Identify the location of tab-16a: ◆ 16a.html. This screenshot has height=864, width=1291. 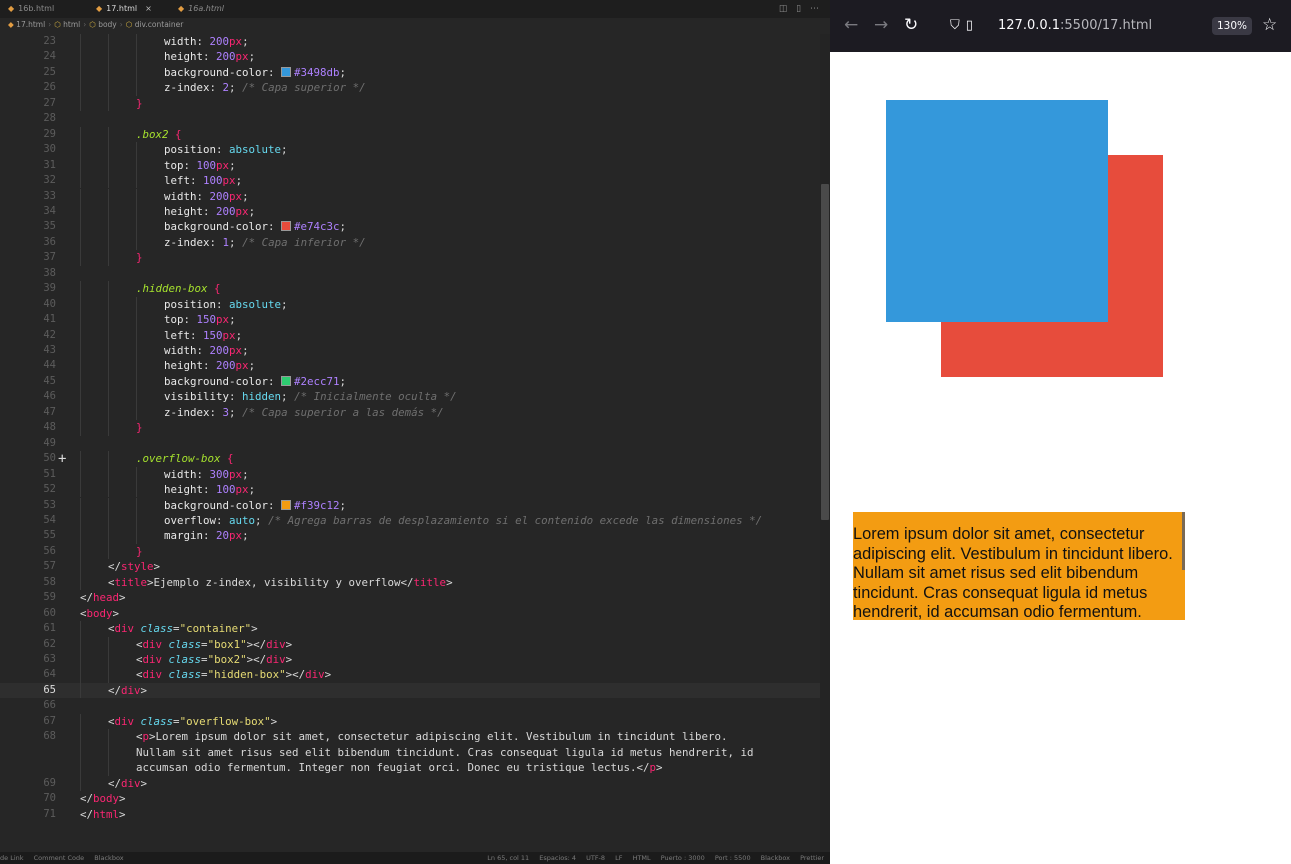
(201, 9).